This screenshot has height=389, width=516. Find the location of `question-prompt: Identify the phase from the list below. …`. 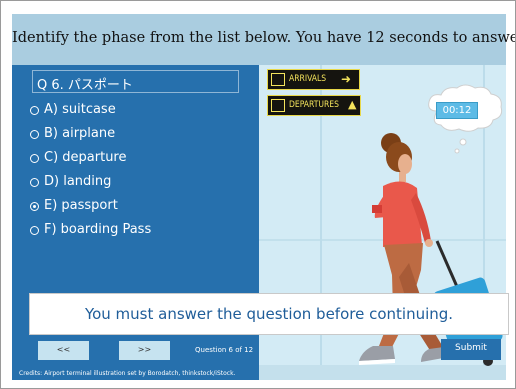

question-prompt: Identify the phase from the list below. … is located at coordinates (264, 38).